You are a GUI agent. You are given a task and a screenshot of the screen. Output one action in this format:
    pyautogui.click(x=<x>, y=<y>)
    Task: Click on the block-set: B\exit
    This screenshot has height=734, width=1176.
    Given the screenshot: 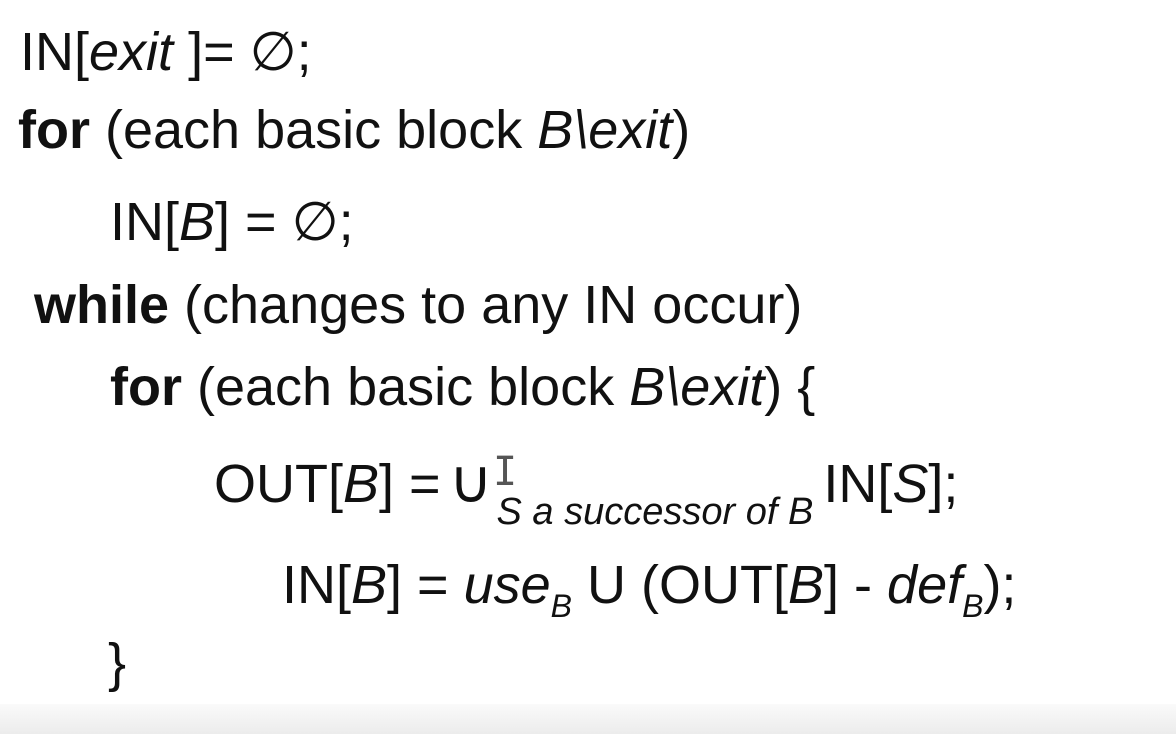 What is the action you would take?
    pyautogui.click(x=605, y=130)
    